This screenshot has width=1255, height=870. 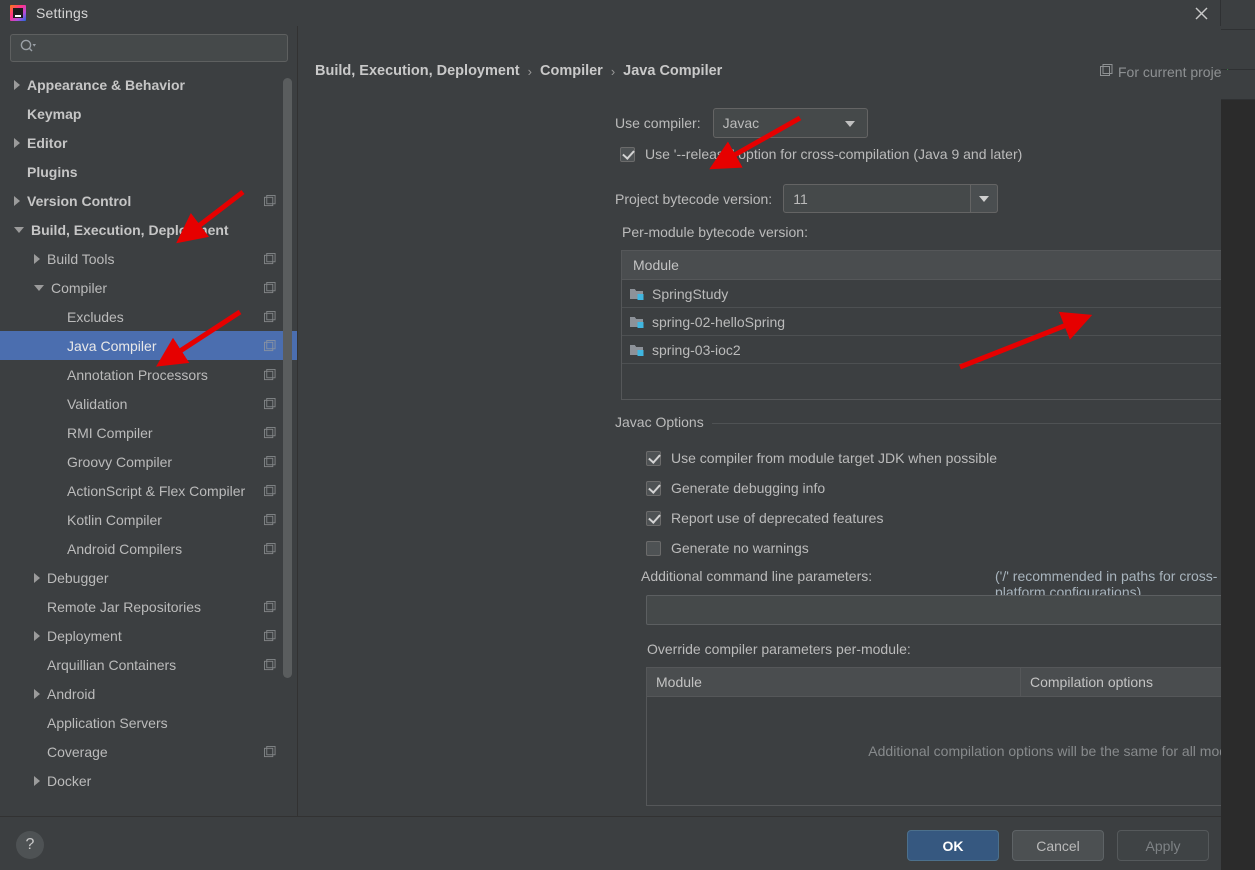 What do you see at coordinates (148, 374) in the screenshot?
I see `sidebar-item-annotation-processors: Annotation Processors` at bounding box center [148, 374].